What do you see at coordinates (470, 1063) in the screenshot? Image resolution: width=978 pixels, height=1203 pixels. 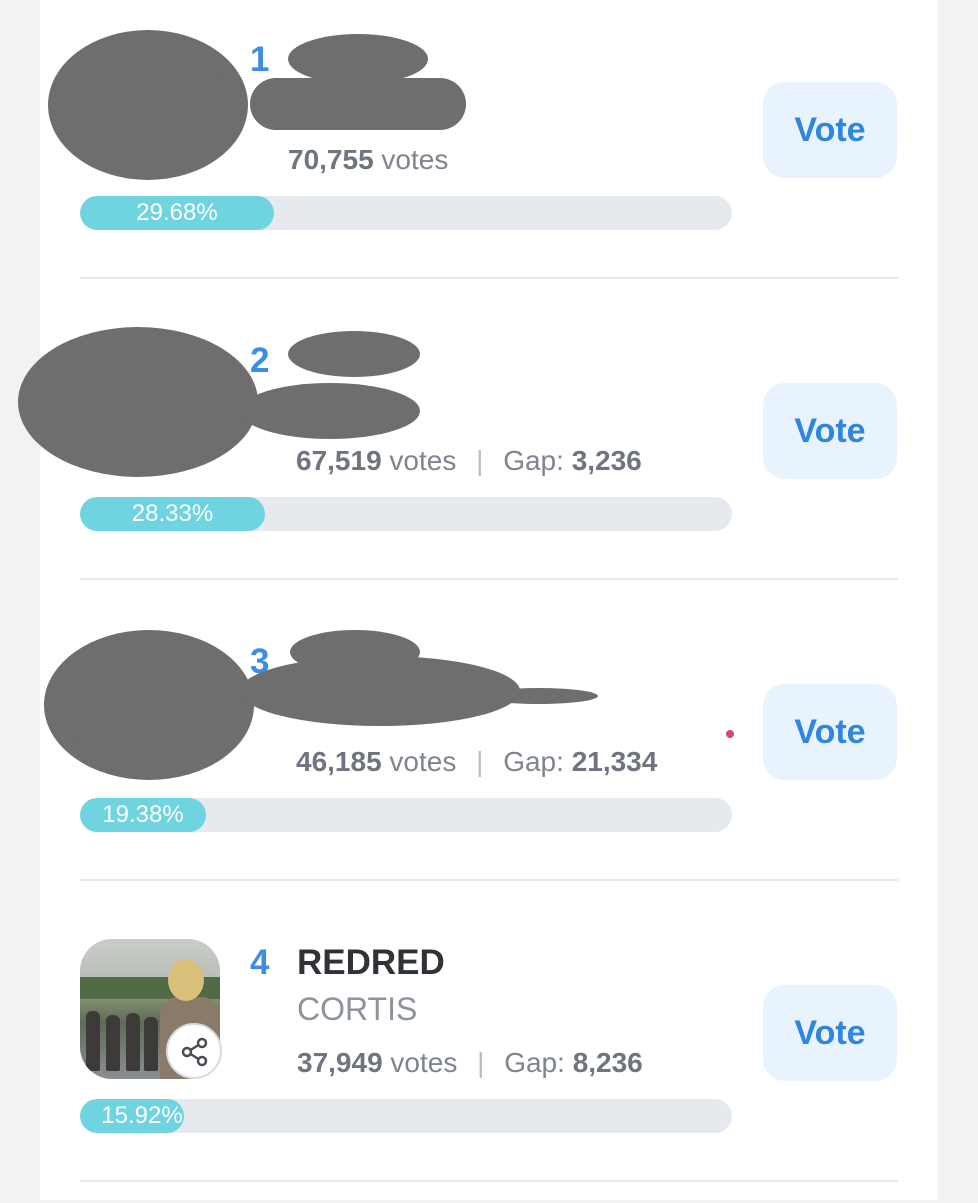 I see `votes-line: 37,949 votes | Gap: 8,236` at bounding box center [470, 1063].